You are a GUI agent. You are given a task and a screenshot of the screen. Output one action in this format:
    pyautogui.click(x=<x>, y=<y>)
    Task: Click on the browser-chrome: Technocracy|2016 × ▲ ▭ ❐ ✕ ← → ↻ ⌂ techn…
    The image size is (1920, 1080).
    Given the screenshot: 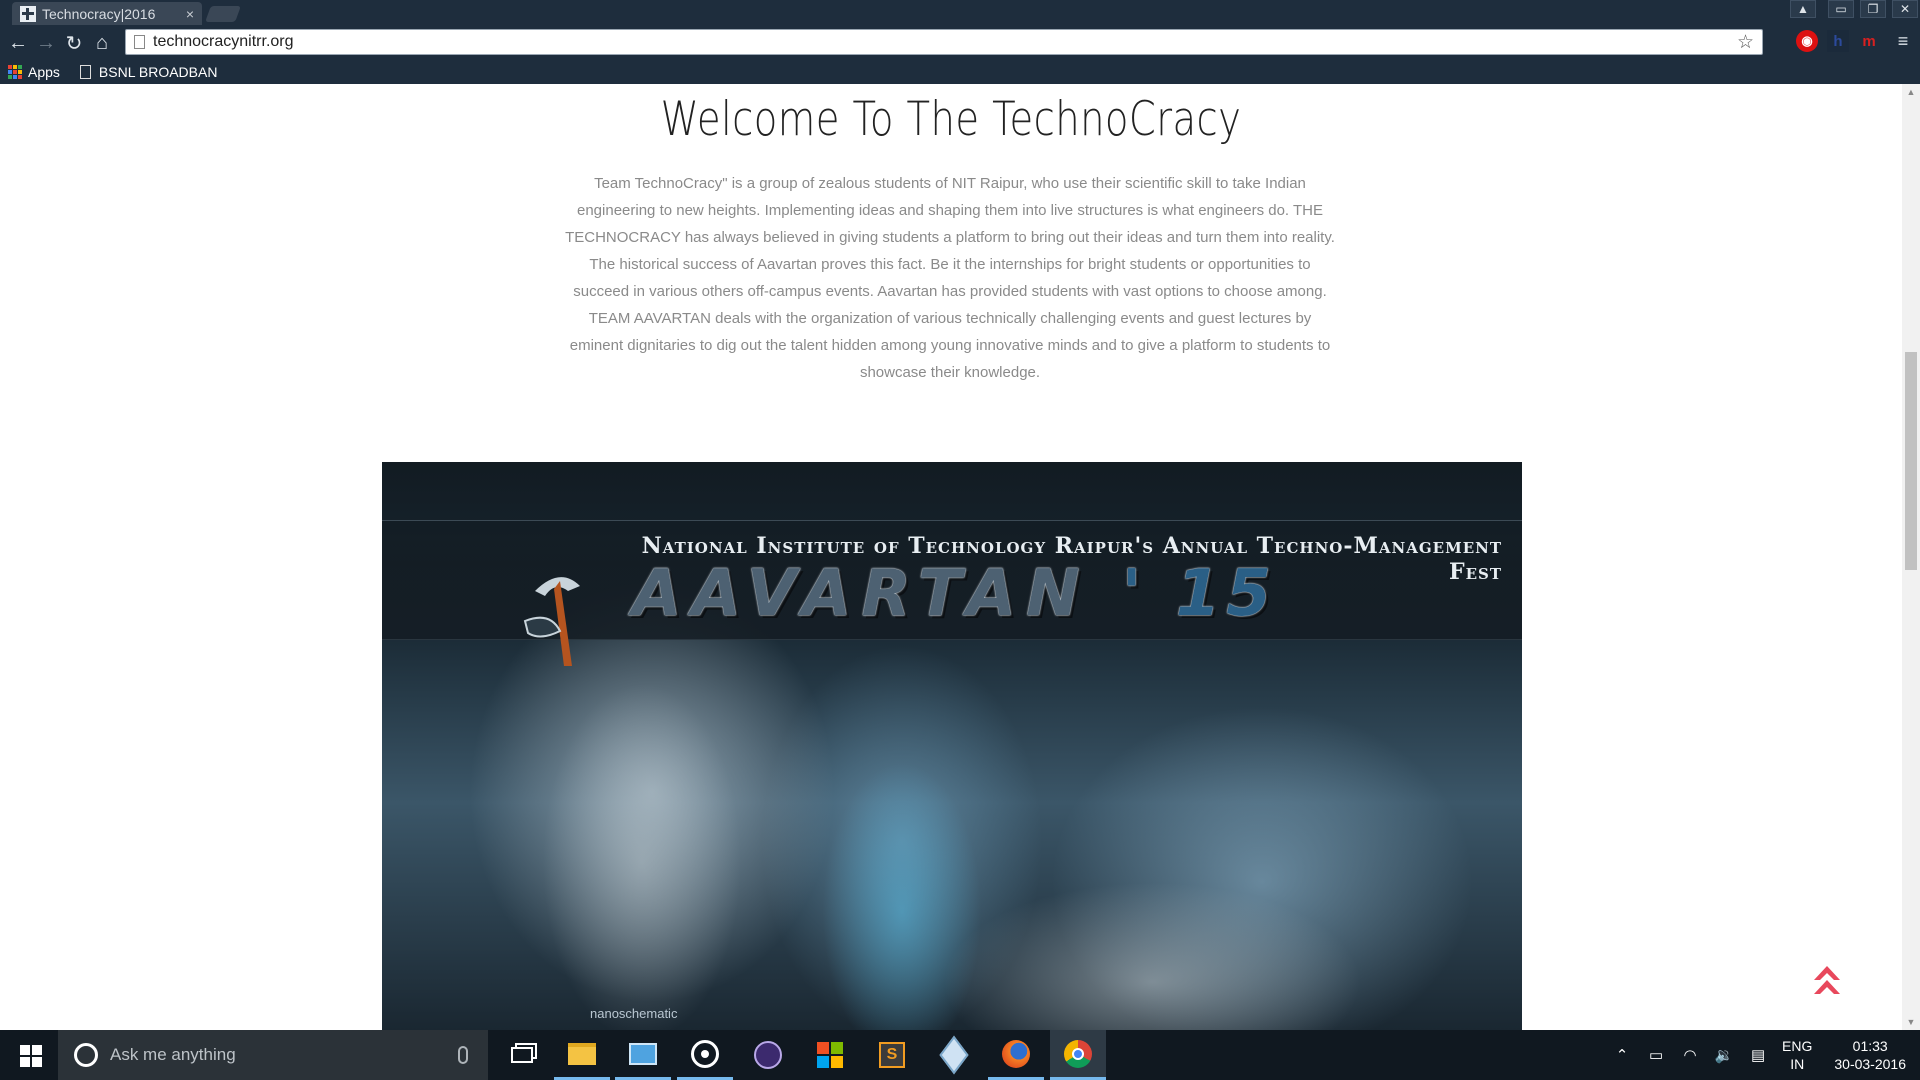 What is the action you would take?
    pyautogui.click(x=960, y=42)
    